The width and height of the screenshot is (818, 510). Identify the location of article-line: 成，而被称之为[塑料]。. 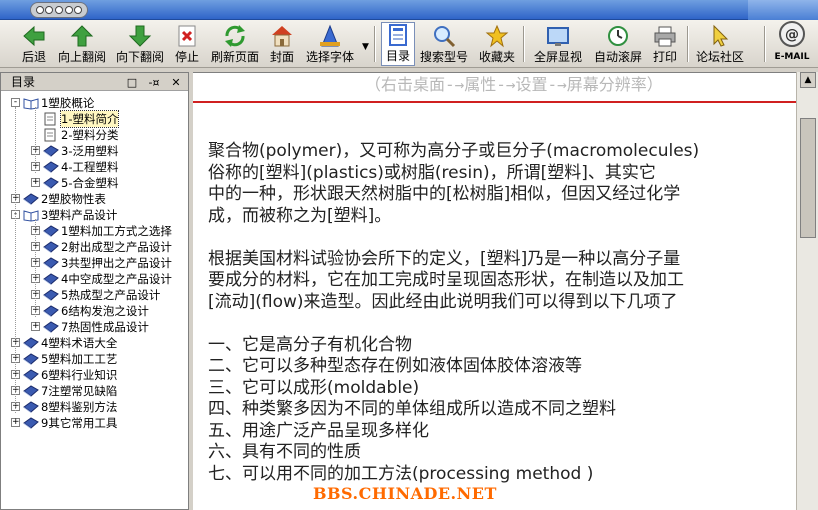
(300, 215).